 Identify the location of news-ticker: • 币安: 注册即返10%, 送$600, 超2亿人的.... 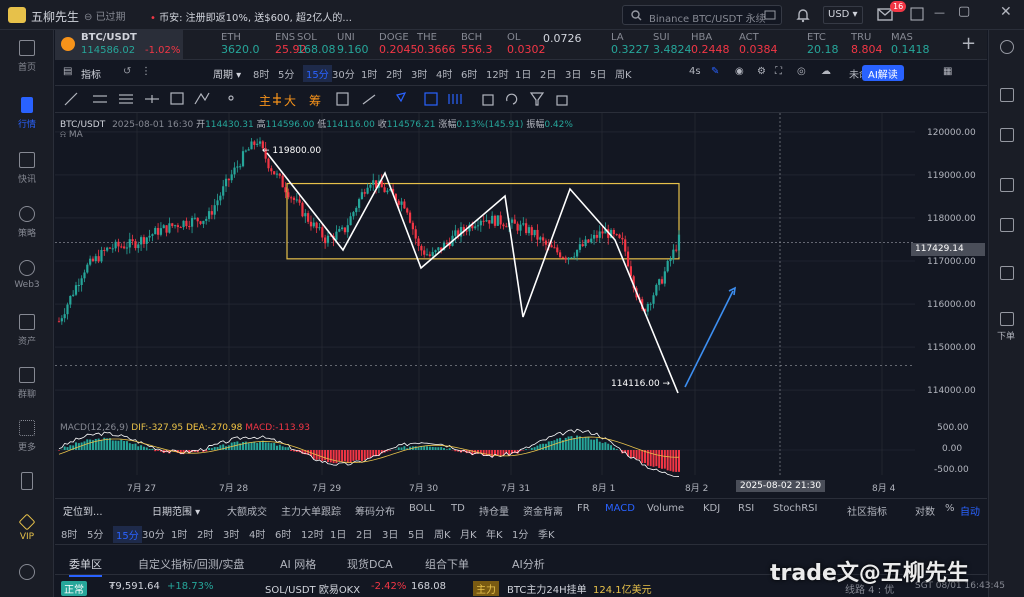
(251, 16).